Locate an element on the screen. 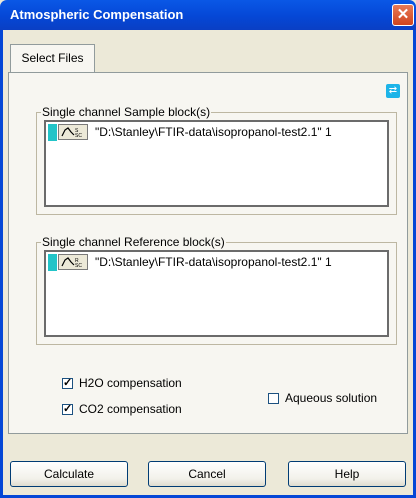 This screenshot has height=498, width=416. co2-compensation-checkbox: ✓ CO2 compensation is located at coordinates (122, 409).